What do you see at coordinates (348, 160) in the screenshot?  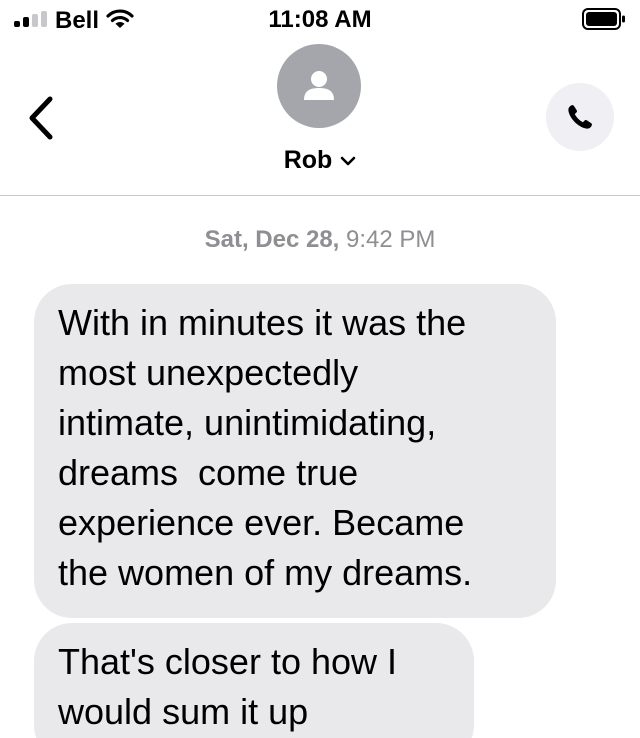 I see `chevron-down-icon` at bounding box center [348, 160].